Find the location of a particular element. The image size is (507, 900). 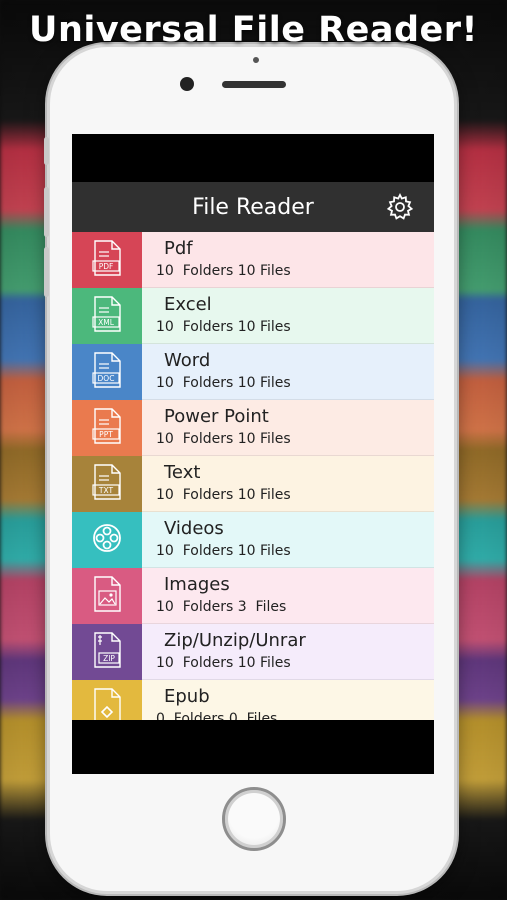

volume-down-button is located at coordinates (46, 272).